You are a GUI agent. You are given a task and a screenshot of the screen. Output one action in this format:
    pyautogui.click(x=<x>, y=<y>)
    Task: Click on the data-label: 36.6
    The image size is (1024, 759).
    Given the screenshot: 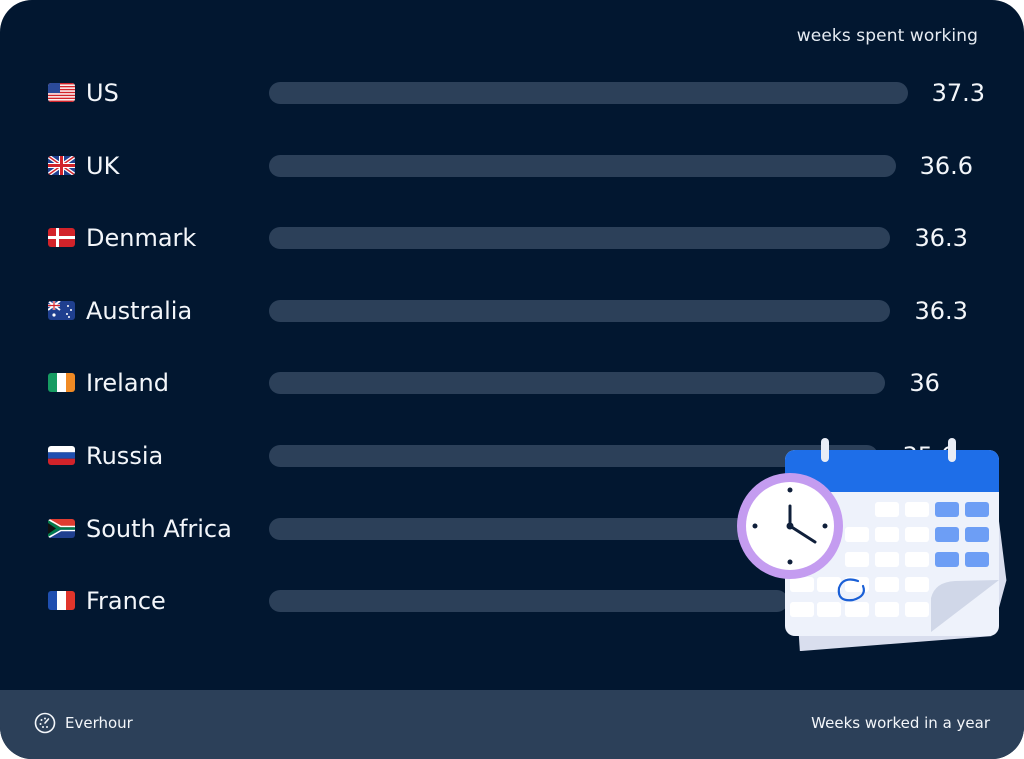 What is the action you would take?
    pyautogui.click(x=946, y=165)
    